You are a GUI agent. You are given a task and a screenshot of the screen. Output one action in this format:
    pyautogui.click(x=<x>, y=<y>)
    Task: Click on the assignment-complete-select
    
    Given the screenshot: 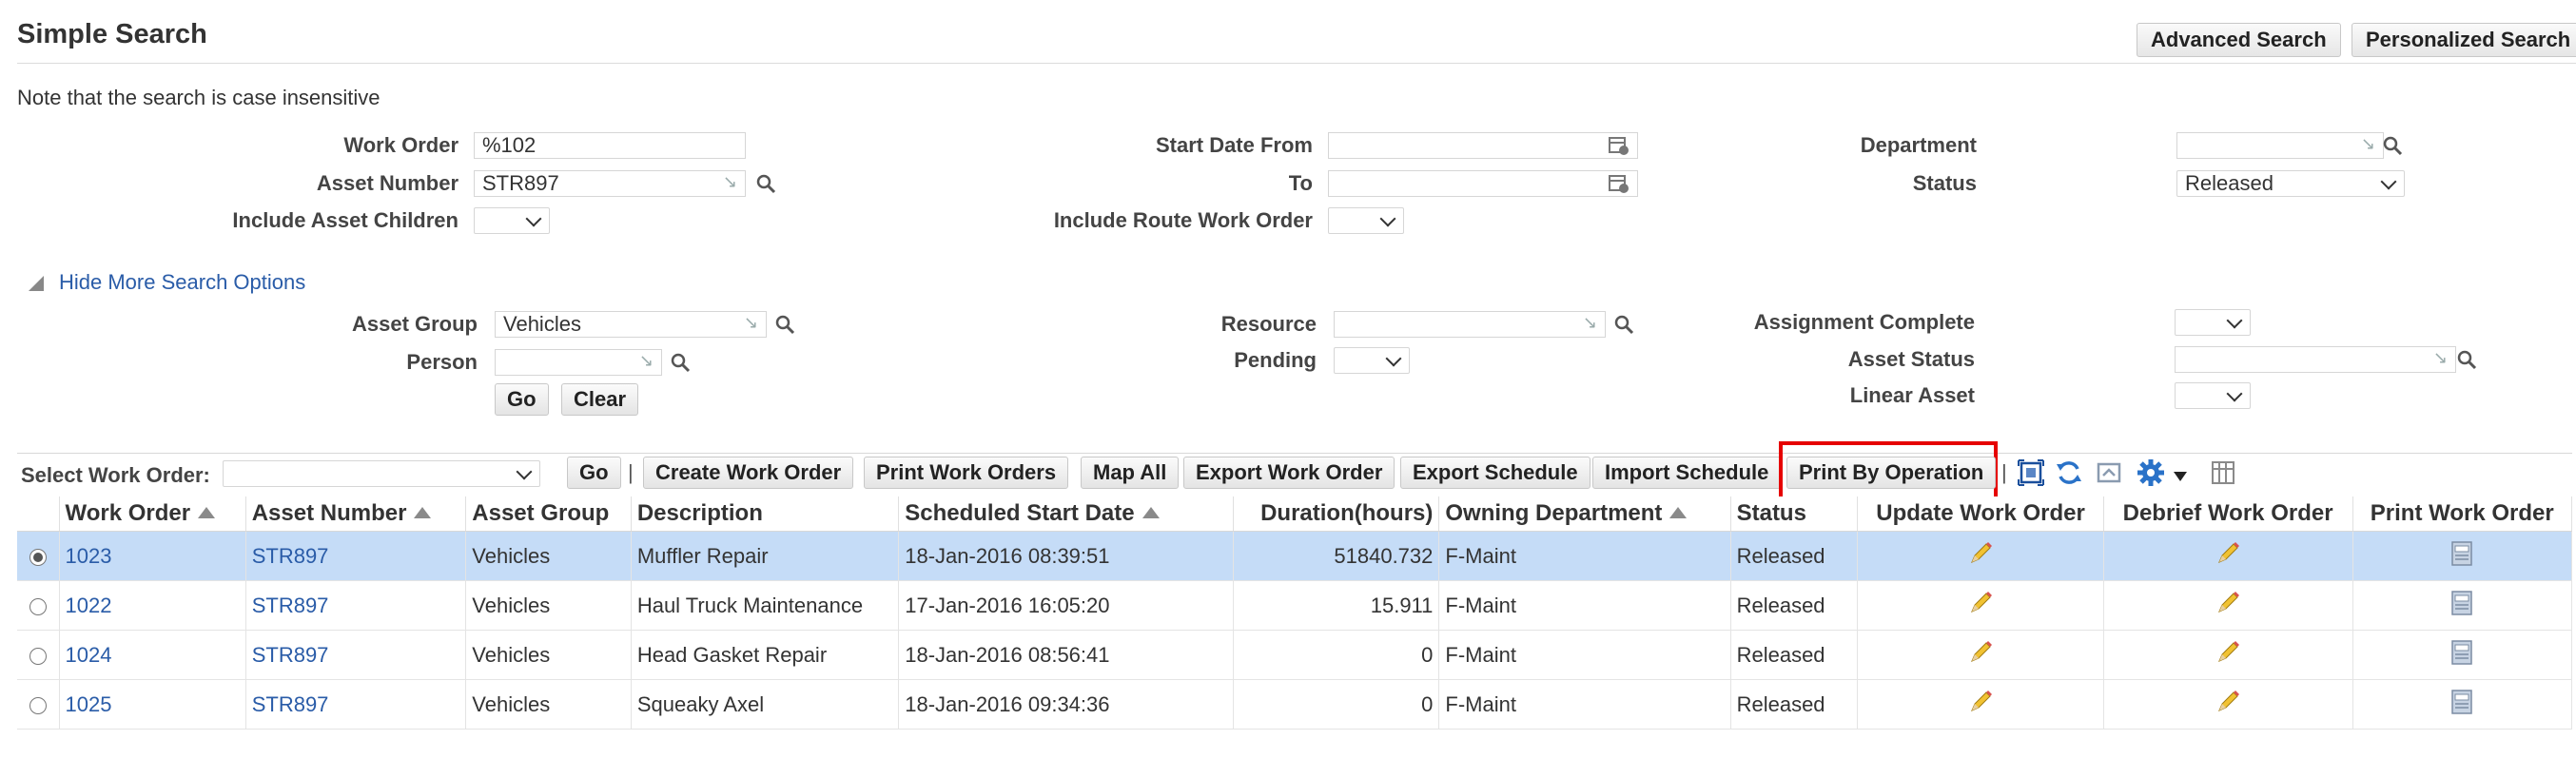 What is the action you would take?
    pyautogui.click(x=2213, y=322)
    